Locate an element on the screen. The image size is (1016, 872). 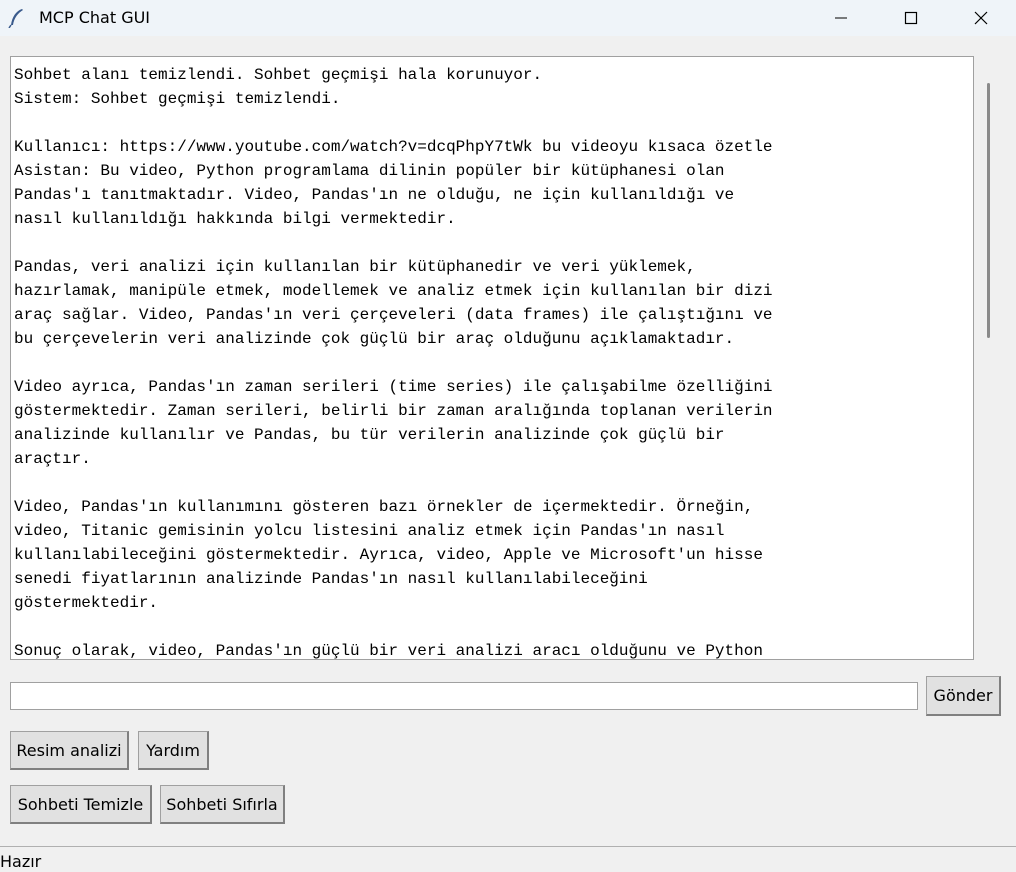
clear-chat-button: Sohbeti Temizle is located at coordinates (81, 804).